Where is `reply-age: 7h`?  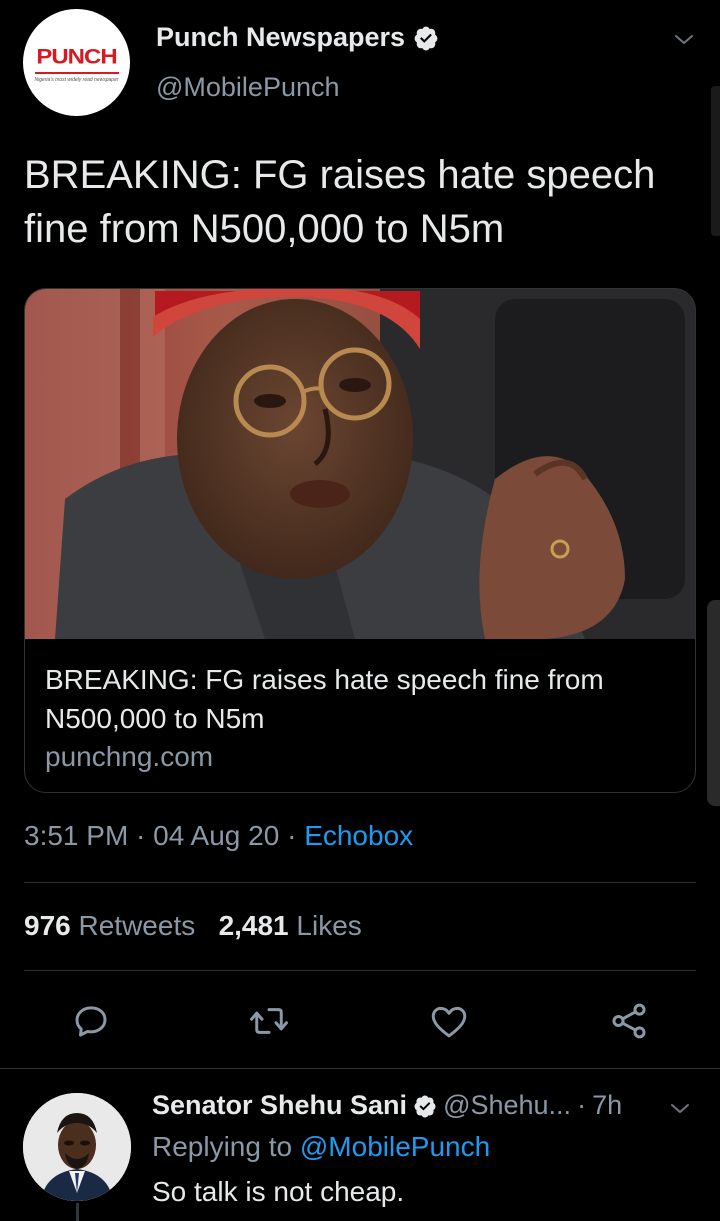 reply-age: 7h is located at coordinates (607, 1105).